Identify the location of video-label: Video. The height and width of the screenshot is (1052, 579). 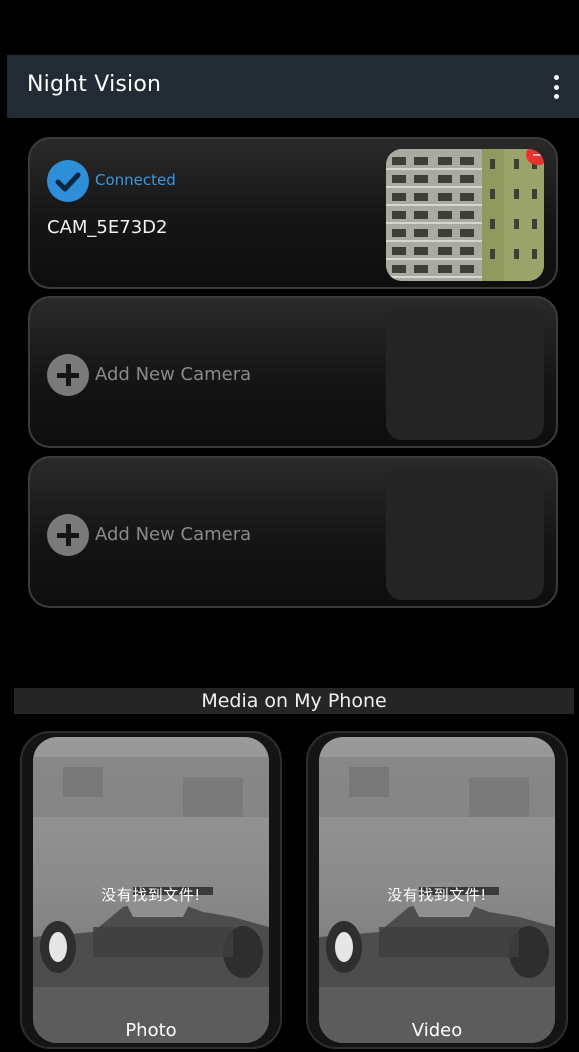
(437, 1030).